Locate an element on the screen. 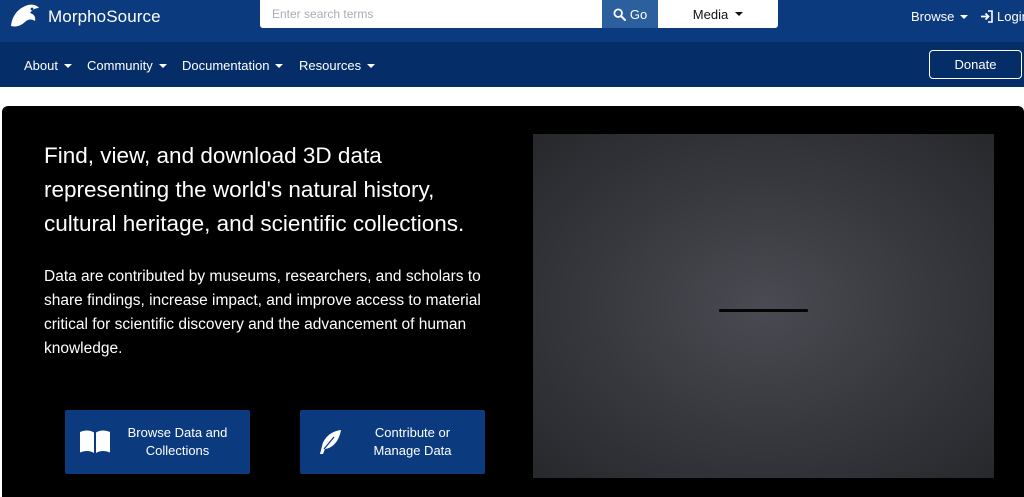  nav-item-label: About is located at coordinates (41, 65).